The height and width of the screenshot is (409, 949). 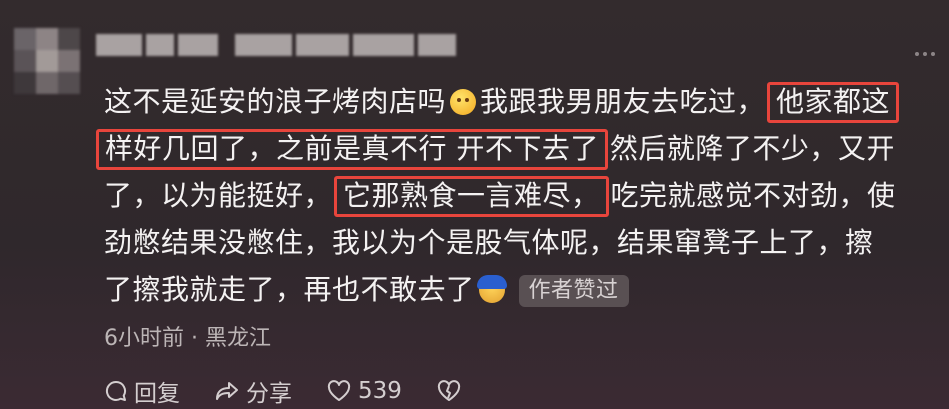 I want to click on comment-text: 这不是延安的浪子烤肉店吗, so click(x=275, y=101).